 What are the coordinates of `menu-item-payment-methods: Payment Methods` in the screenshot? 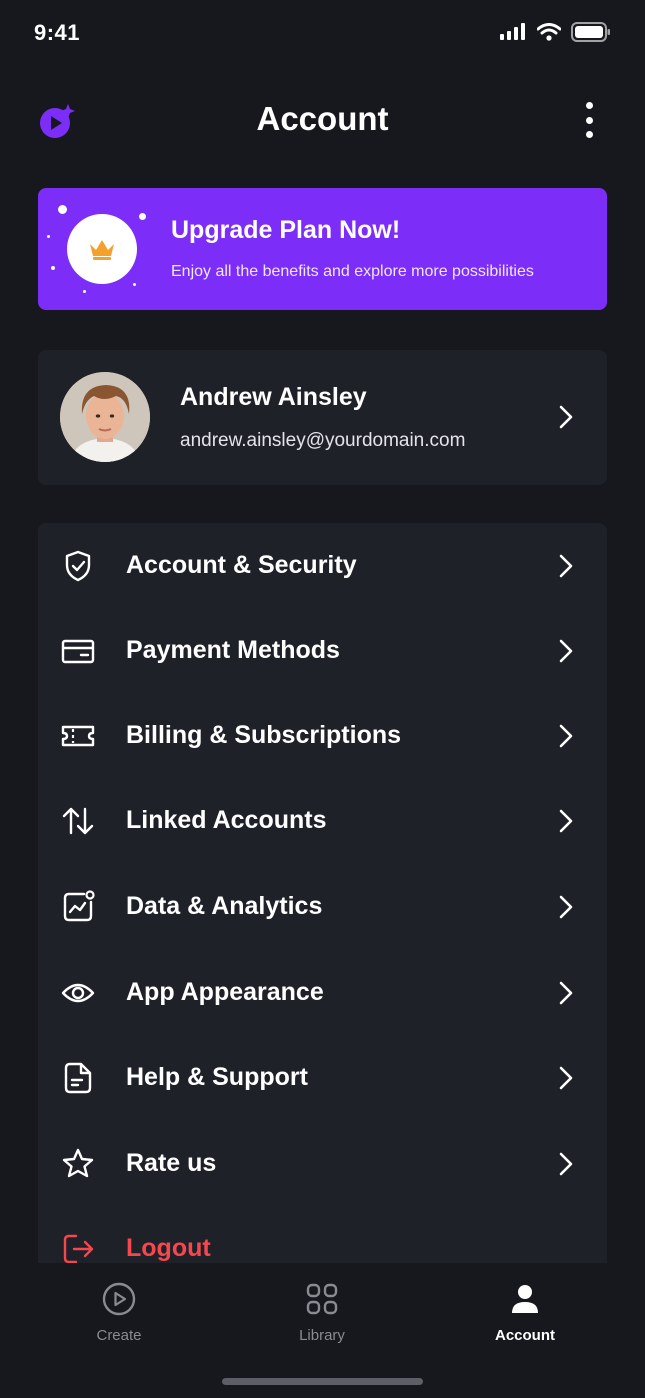 It's located at (322, 651).